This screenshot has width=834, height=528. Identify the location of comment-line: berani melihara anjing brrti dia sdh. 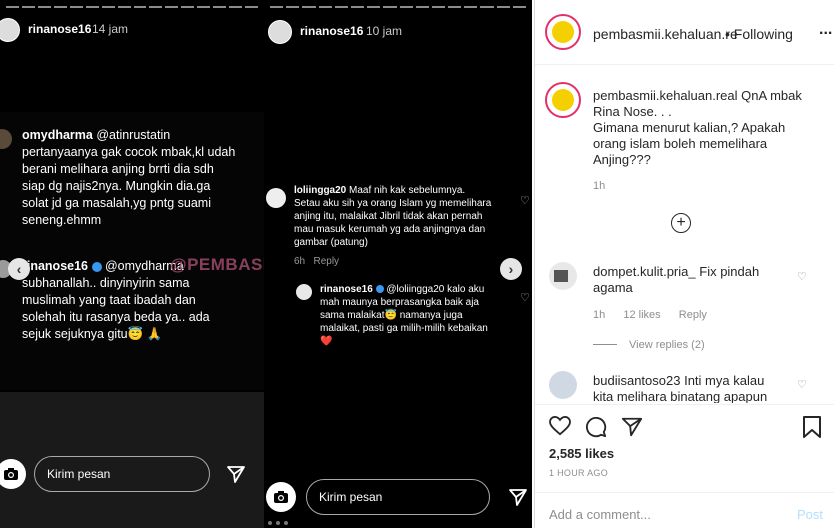
(118, 169).